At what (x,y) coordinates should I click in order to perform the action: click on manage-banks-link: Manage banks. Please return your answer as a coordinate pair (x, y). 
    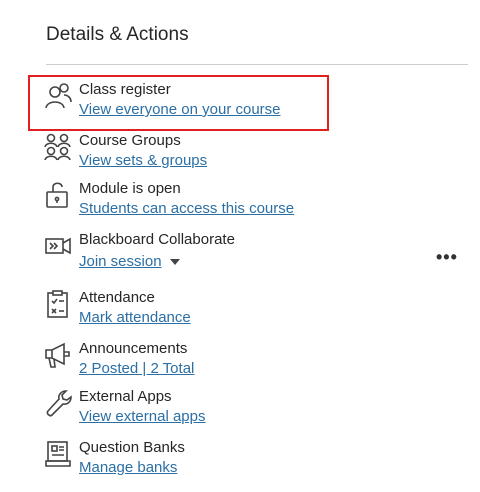
    Looking at the image, I should click on (128, 467).